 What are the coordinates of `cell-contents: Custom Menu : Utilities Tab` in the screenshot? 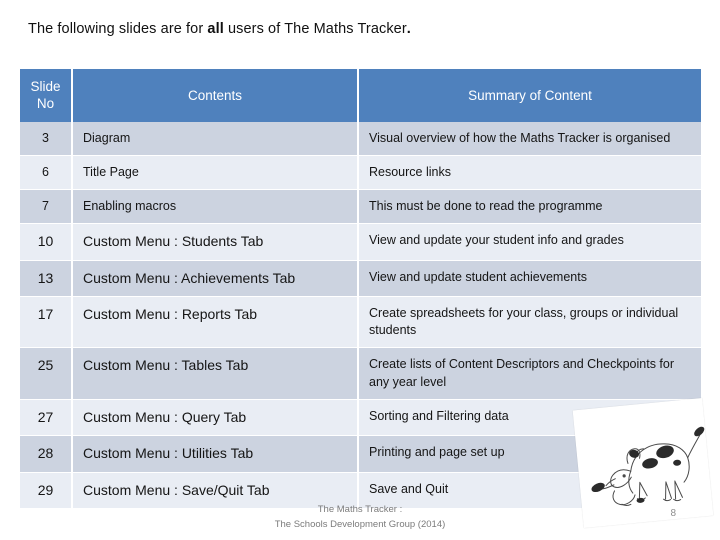 It's located at (215, 454).